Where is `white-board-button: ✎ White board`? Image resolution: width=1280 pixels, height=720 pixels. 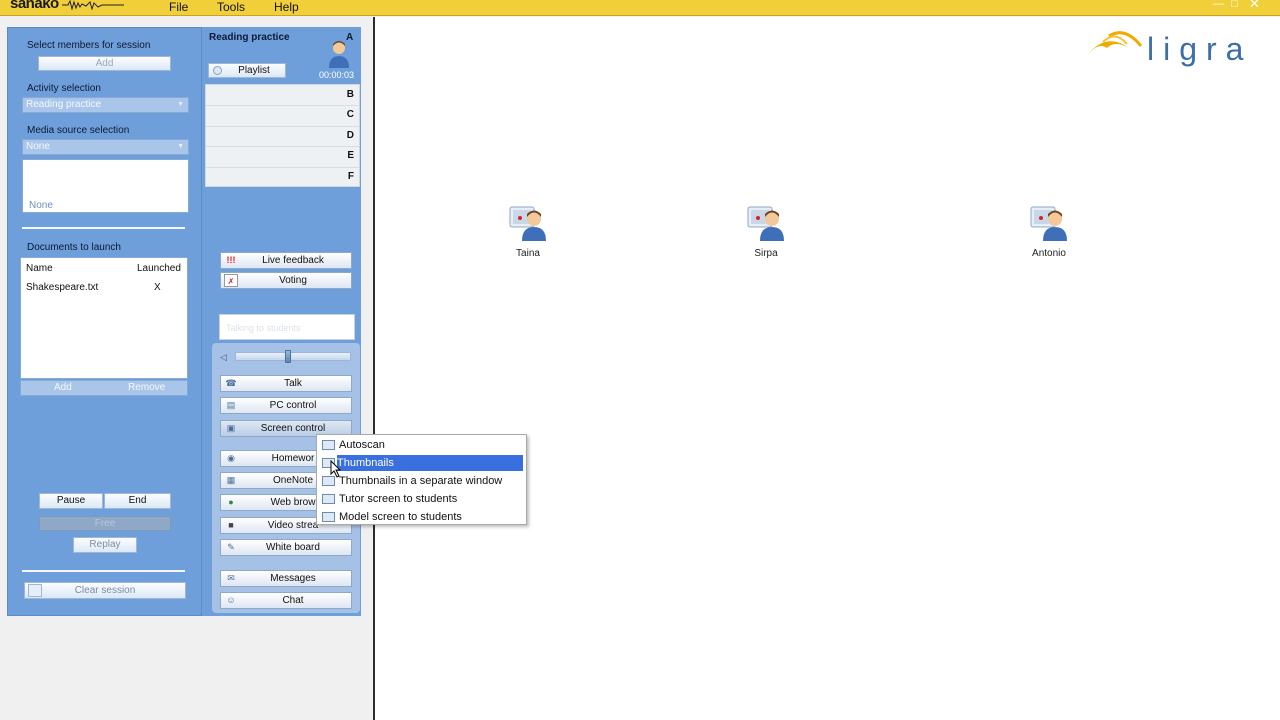
white-board-button: ✎ White board is located at coordinates (286, 547).